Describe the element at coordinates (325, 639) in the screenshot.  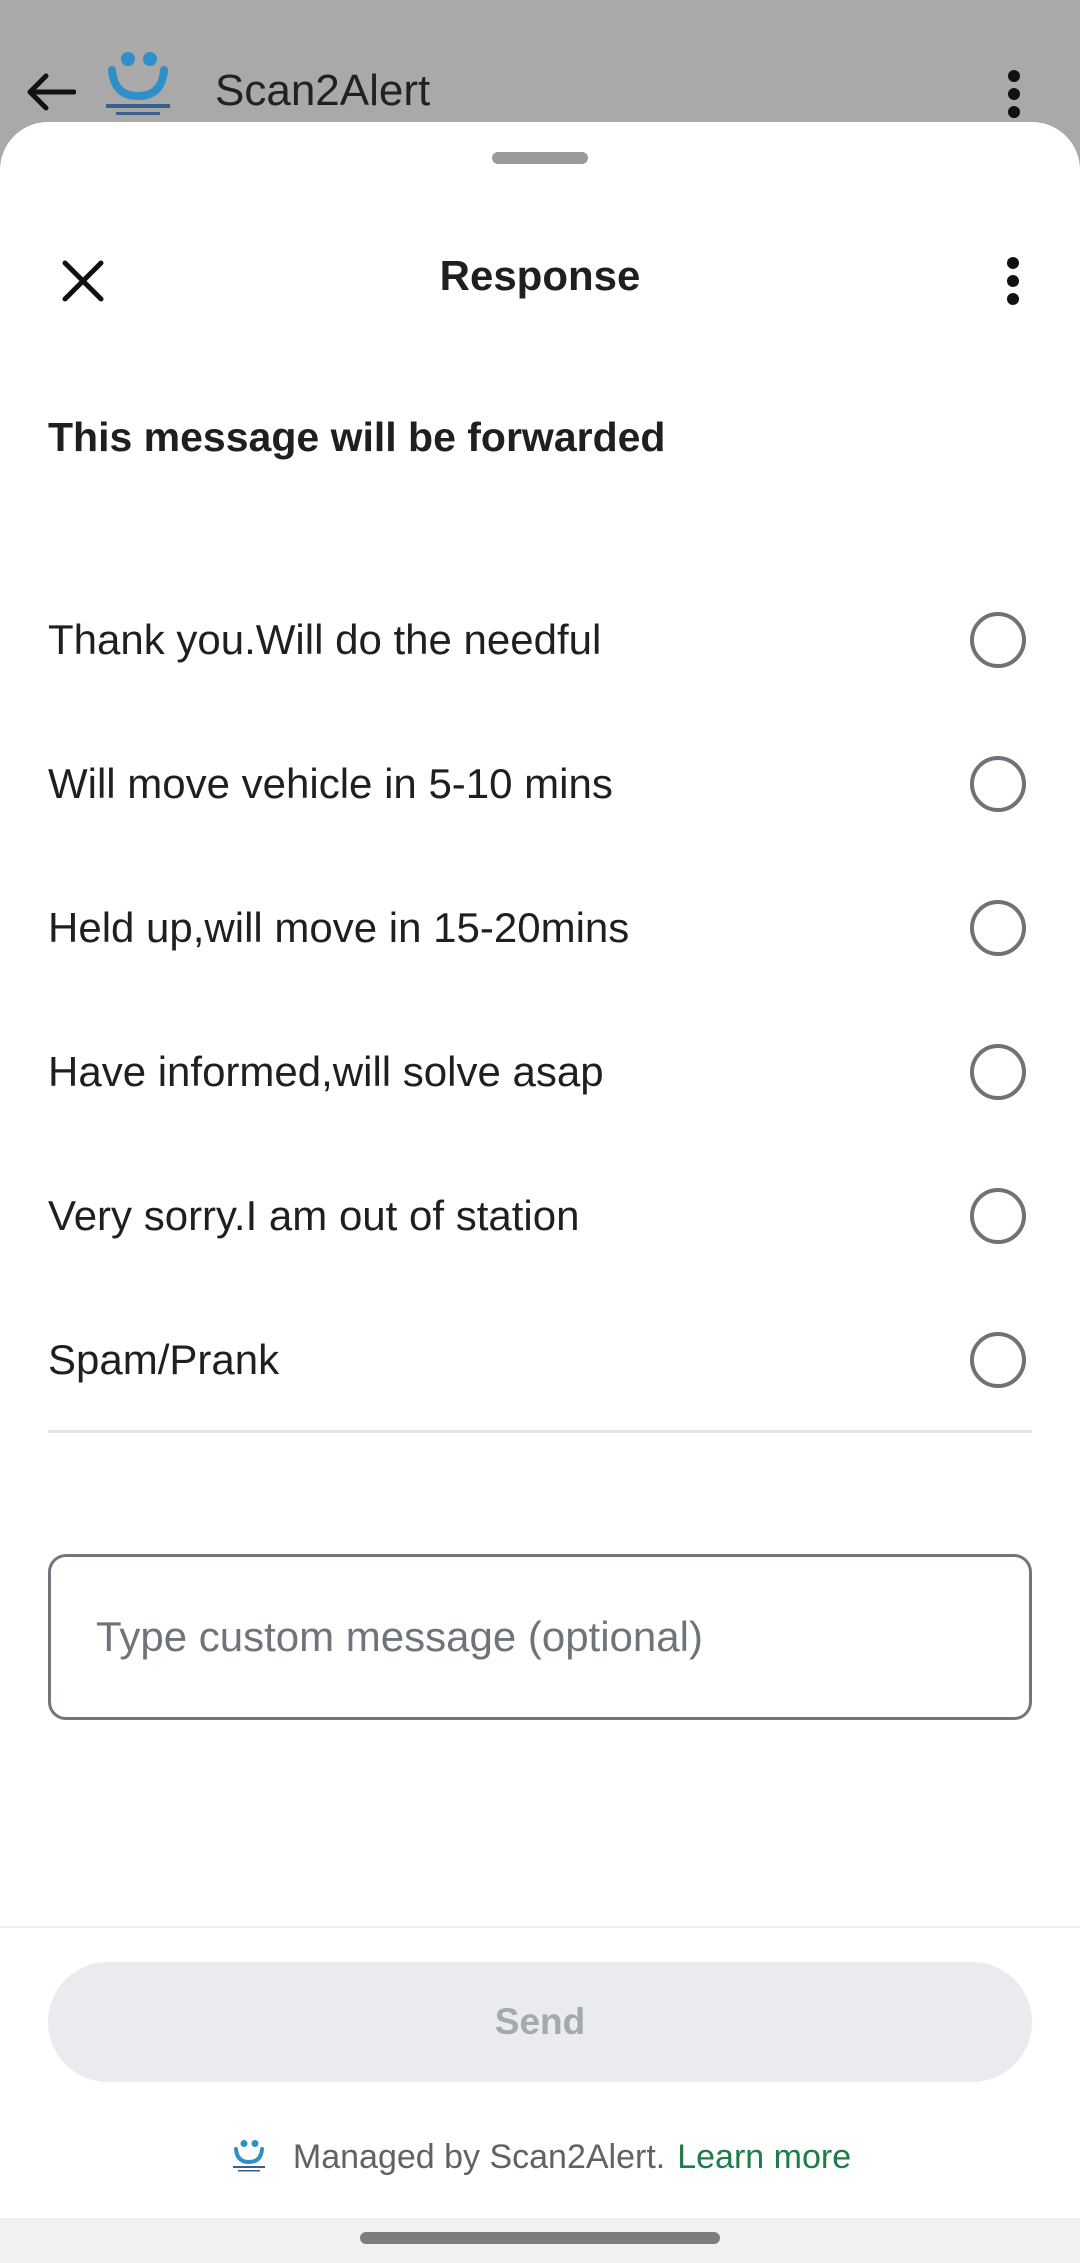
I see `option-label: Thank you.Will do the needful` at that location.